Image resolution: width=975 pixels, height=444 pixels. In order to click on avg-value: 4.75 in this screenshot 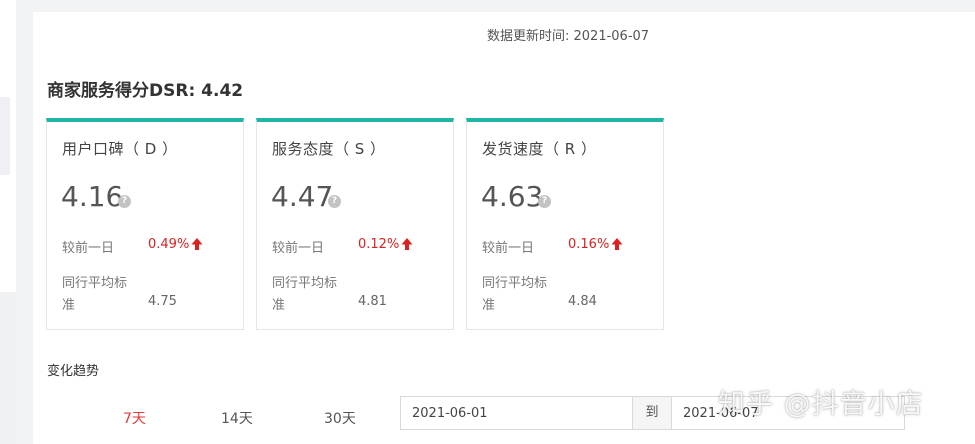, I will do `click(162, 301)`.